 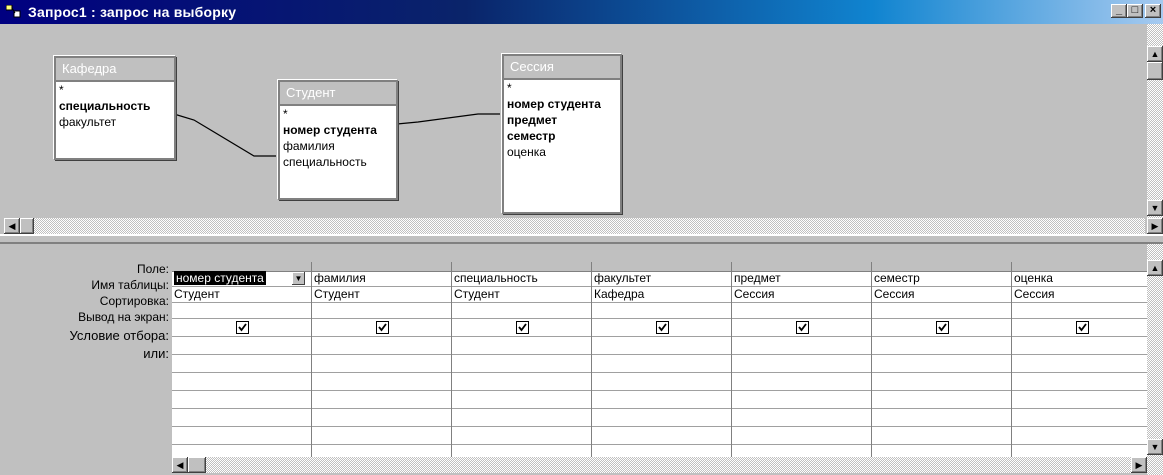 What do you see at coordinates (338, 146) in the screenshot?
I see `table-field: фамилия` at bounding box center [338, 146].